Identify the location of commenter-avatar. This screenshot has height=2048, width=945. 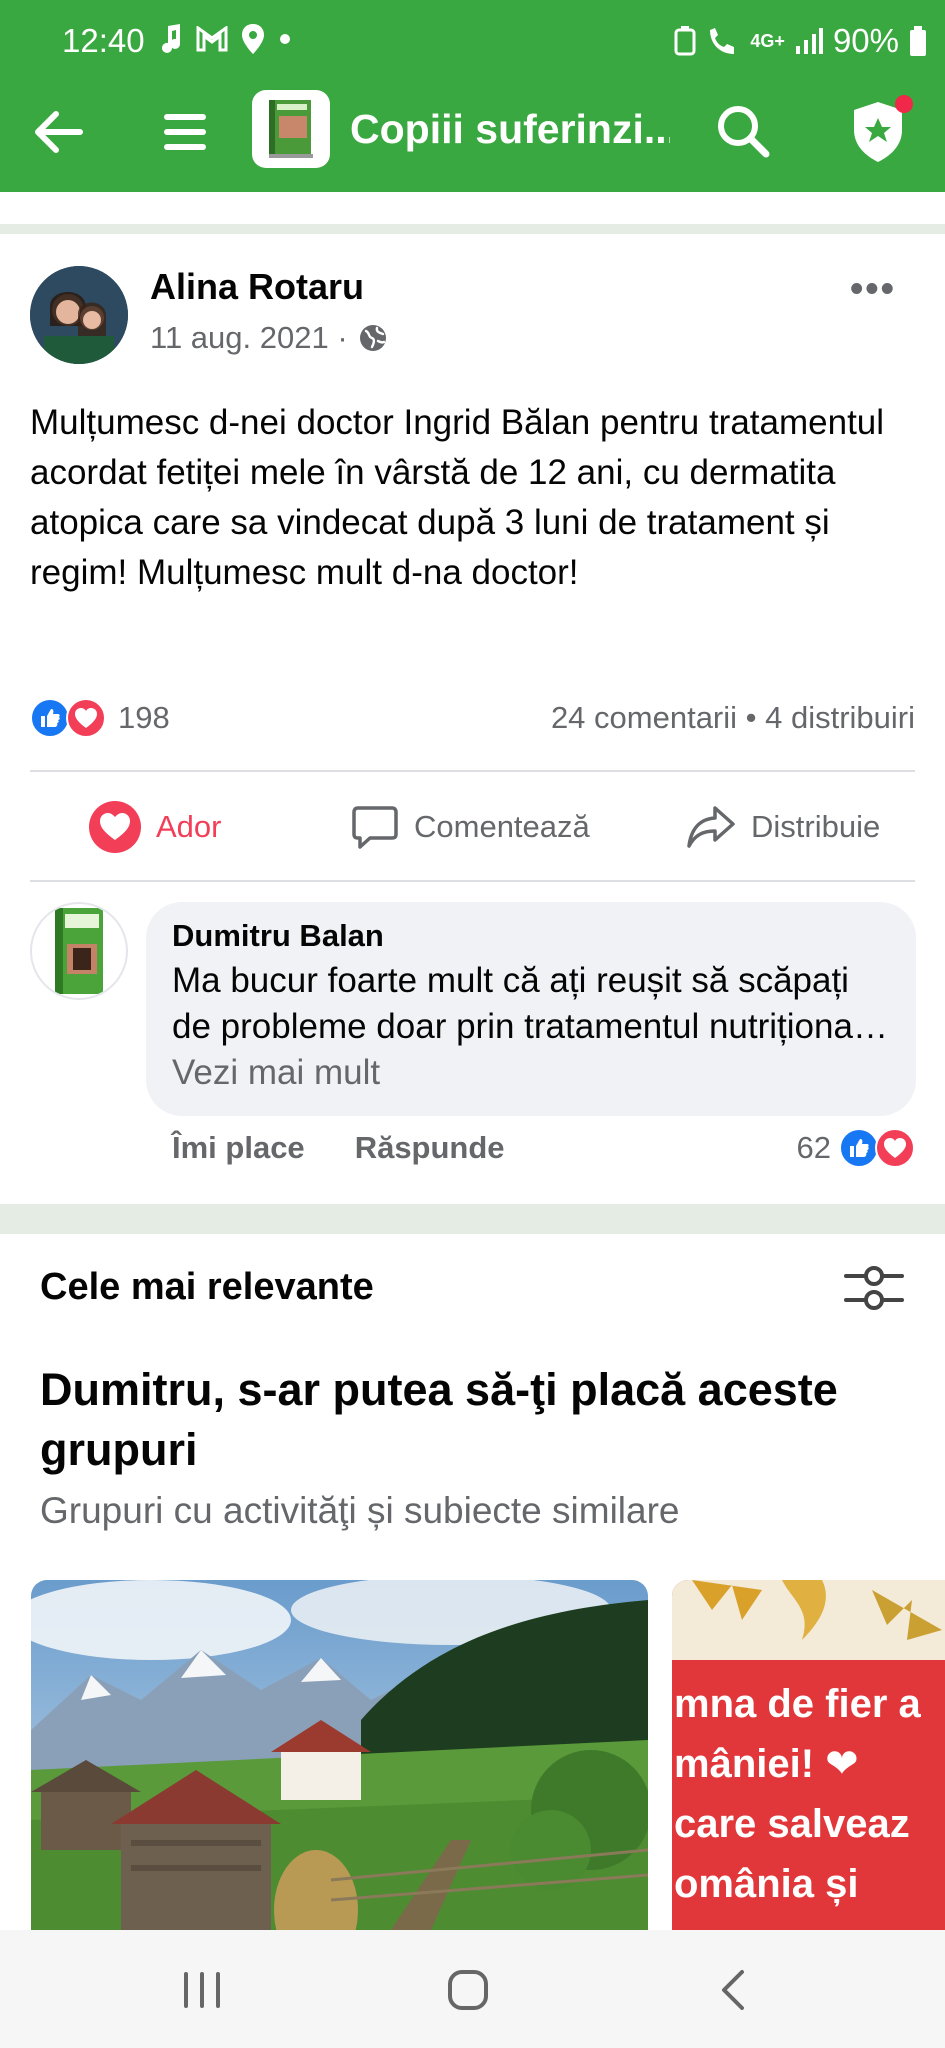
(79, 951).